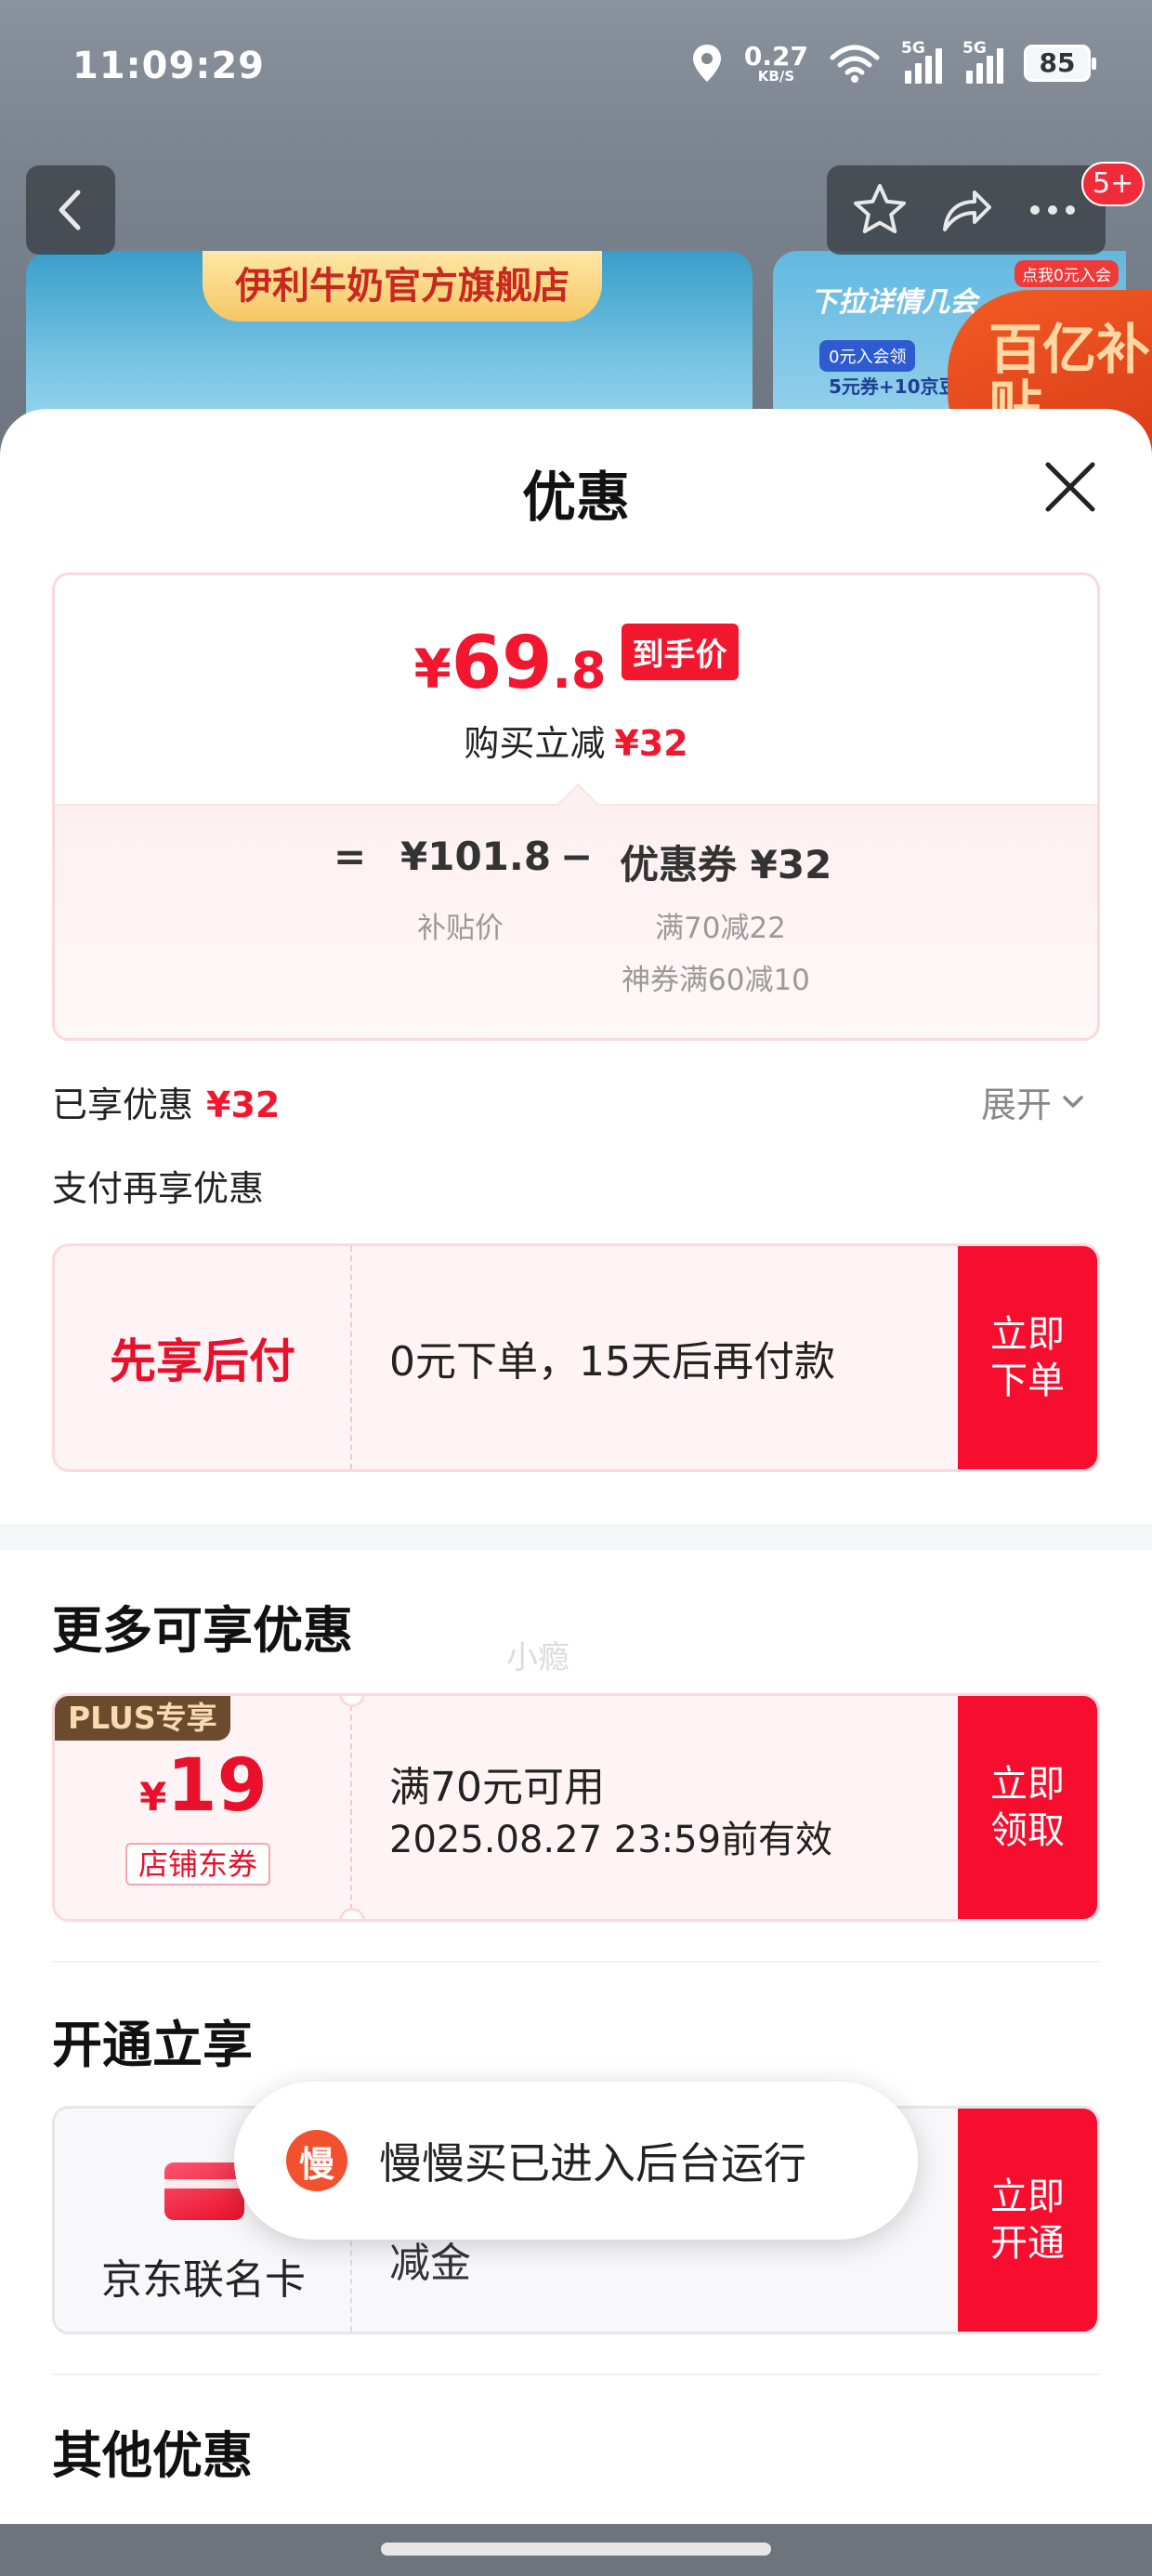  I want to click on more-offers-title: 更多可享优惠, so click(202, 1630).